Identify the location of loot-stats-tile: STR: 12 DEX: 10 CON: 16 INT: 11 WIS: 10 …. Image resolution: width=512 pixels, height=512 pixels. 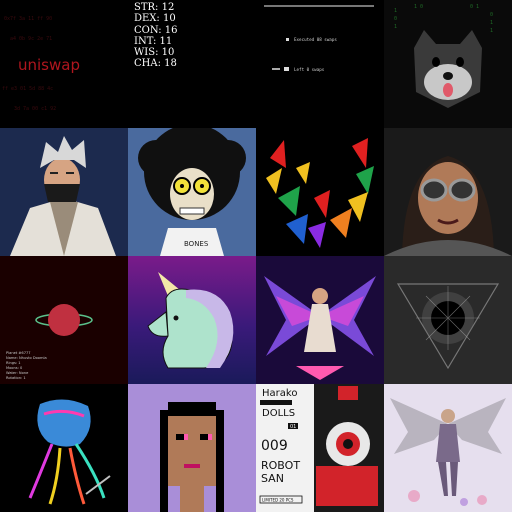
(192, 64).